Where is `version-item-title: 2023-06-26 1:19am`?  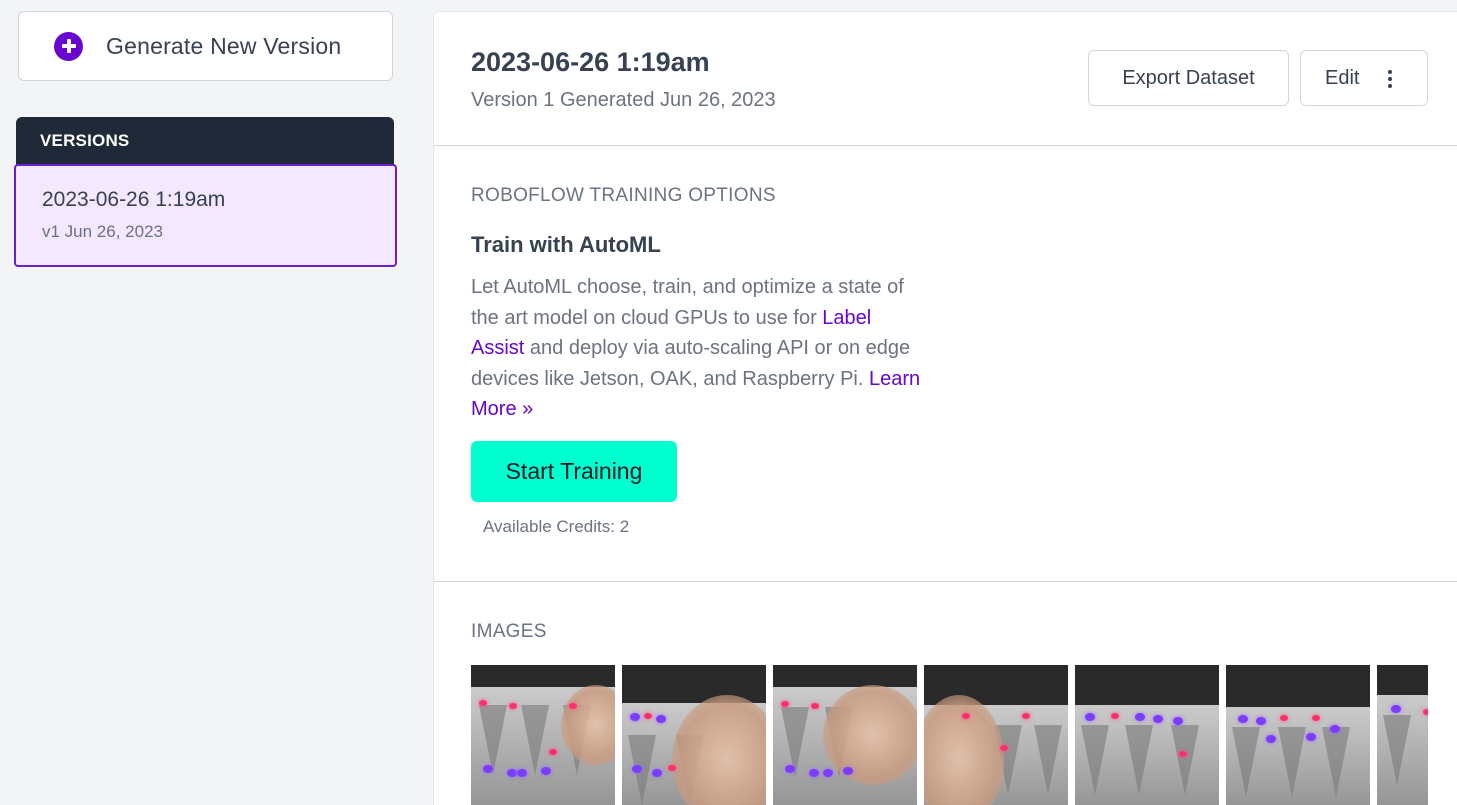 version-item-title: 2023-06-26 1:19am is located at coordinates (134, 199).